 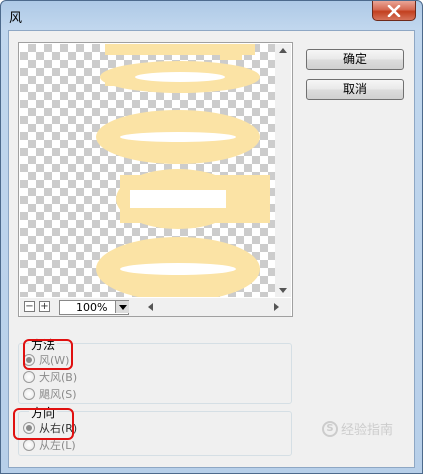 I want to click on radio-label: 飓风(S), so click(x=58, y=394).